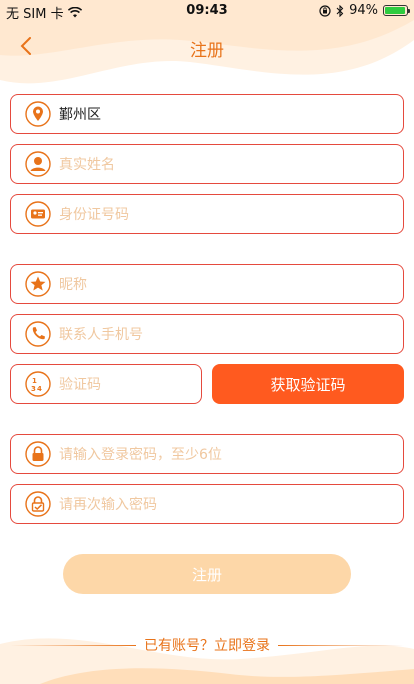 The height and width of the screenshot is (684, 414). Describe the element at coordinates (38, 454) in the screenshot. I see `lock-icon` at that location.